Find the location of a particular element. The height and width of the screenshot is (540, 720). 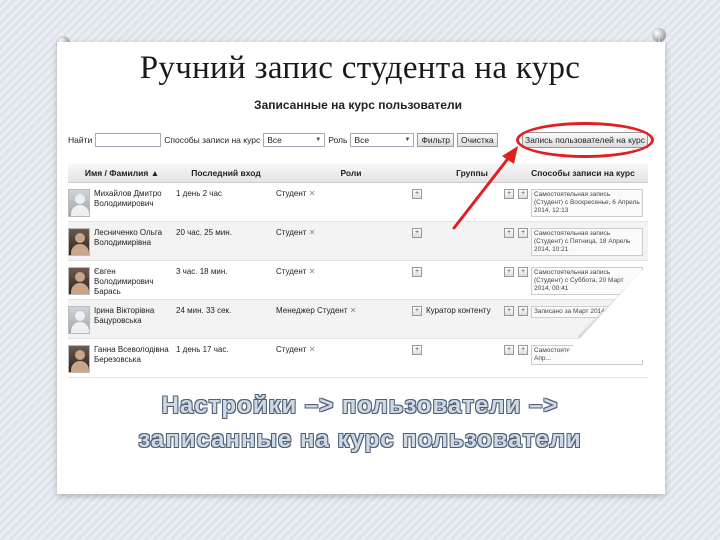

page-title: Записанные на курс пользователи is located at coordinates (358, 105).